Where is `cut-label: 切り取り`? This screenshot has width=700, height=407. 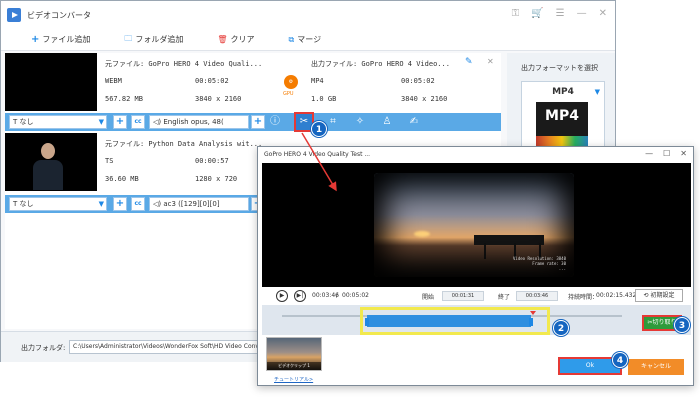
cut-label: 切り取り is located at coordinates (664, 322).